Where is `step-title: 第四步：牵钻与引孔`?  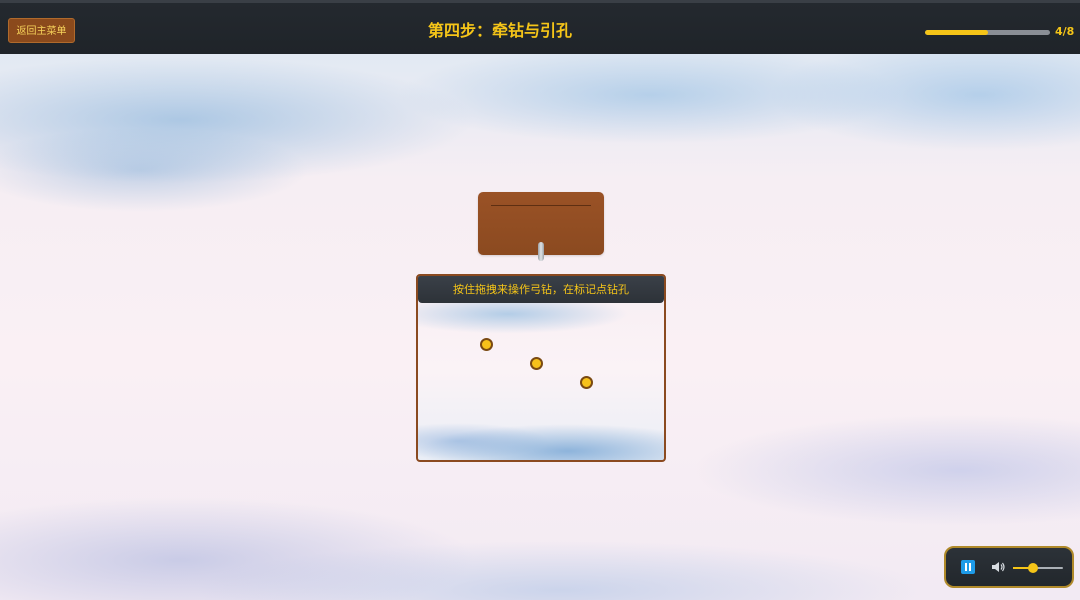 step-title: 第四步：牵钻与引孔 is located at coordinates (499, 30).